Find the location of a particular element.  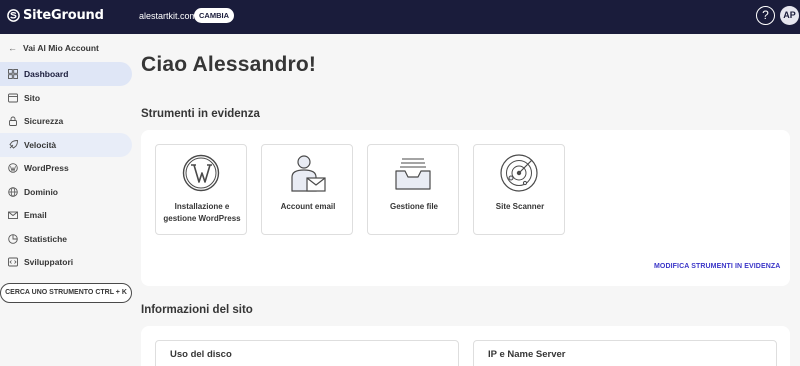

code-icon is located at coordinates (13, 262).